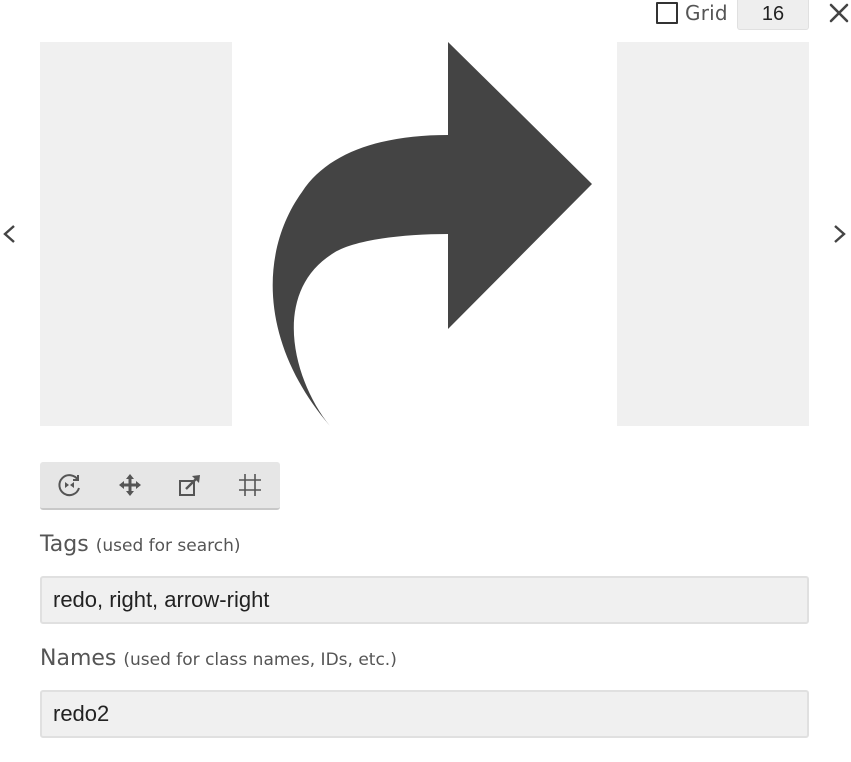  I want to click on grid-label: Grid, so click(706, 13).